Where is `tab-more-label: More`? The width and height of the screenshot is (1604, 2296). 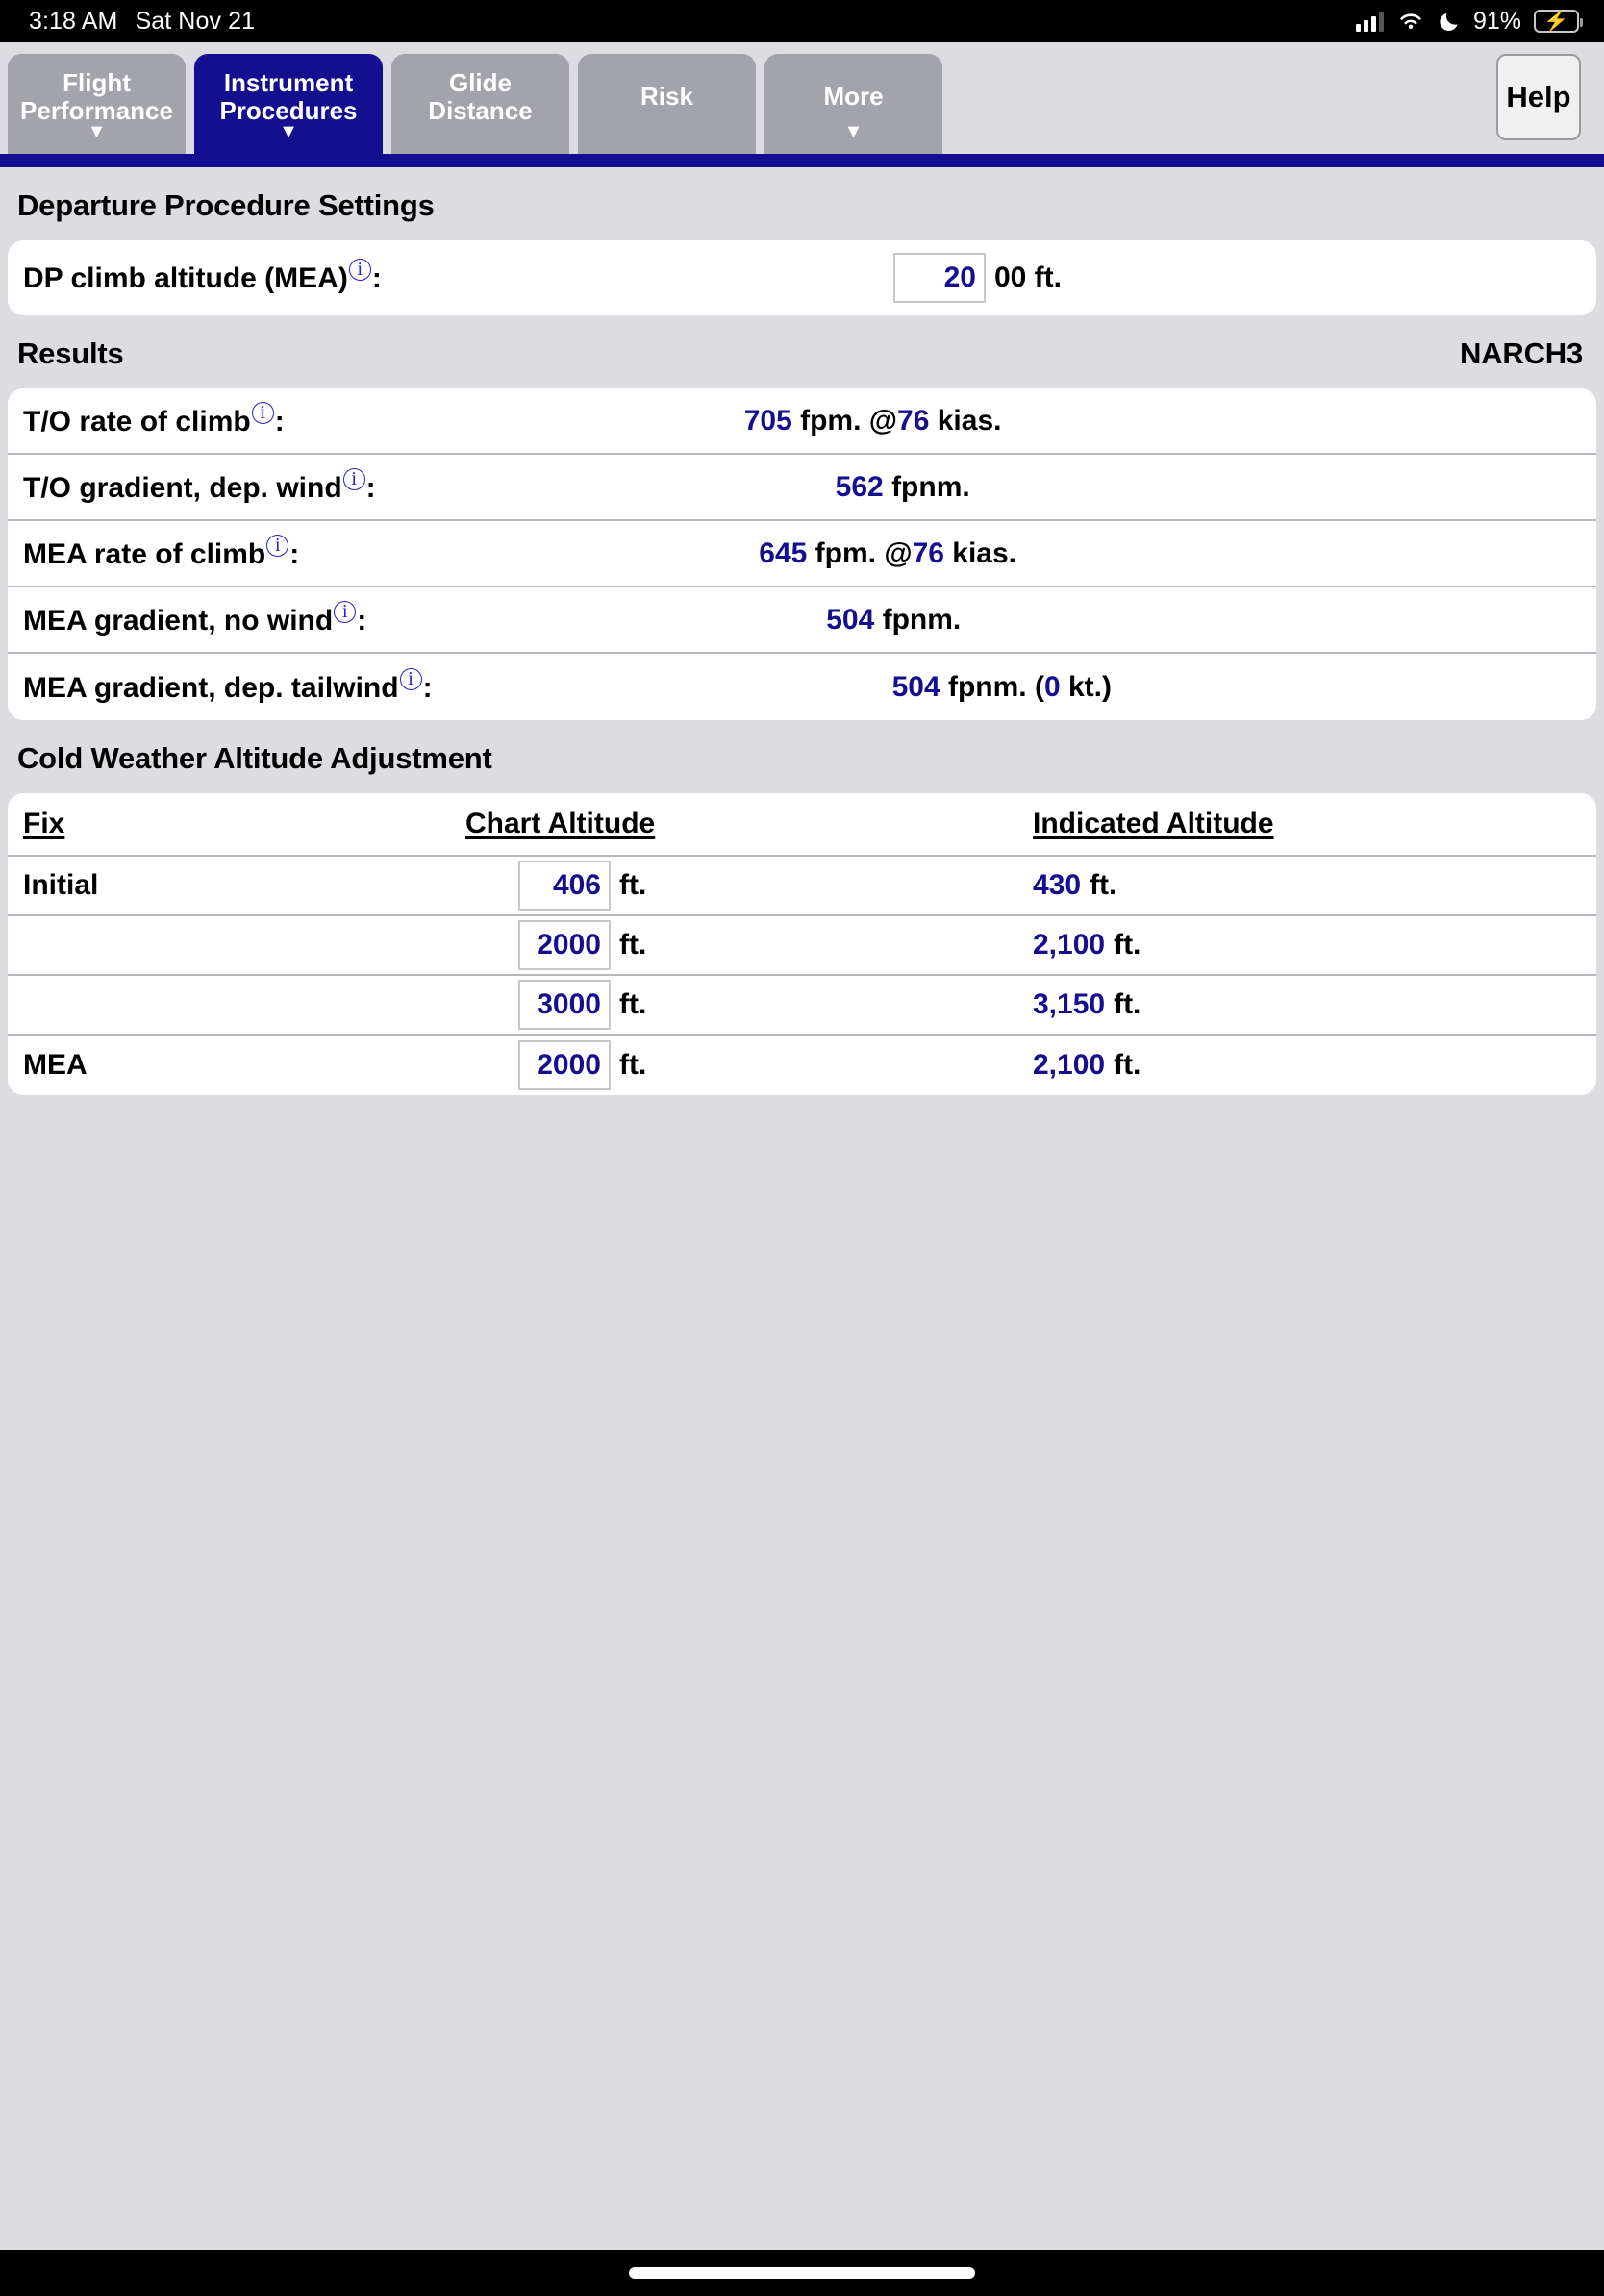 tab-more-label: More is located at coordinates (853, 96).